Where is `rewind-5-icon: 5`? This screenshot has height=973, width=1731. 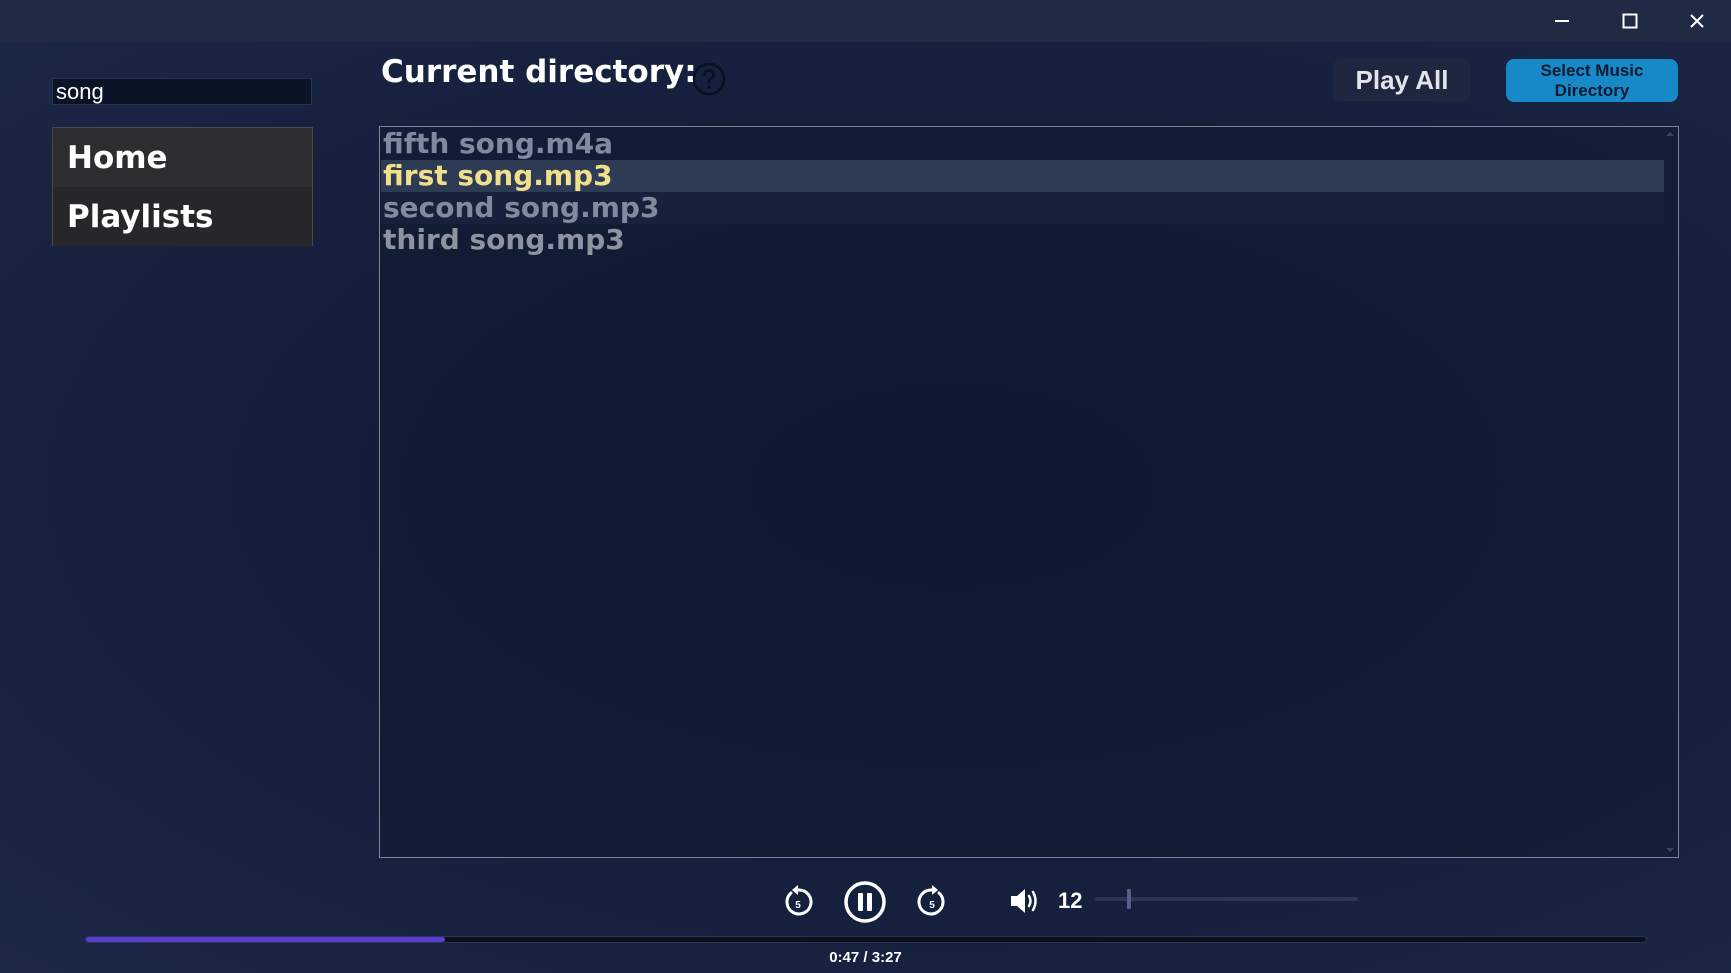 rewind-5-icon: 5 is located at coordinates (798, 901).